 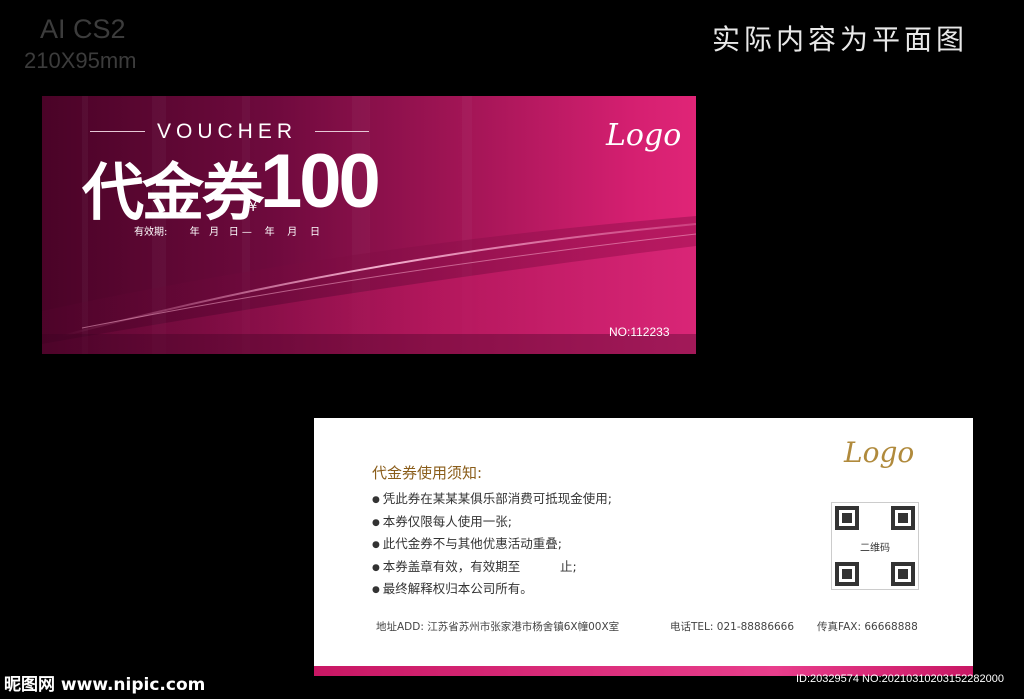 What do you see at coordinates (227, 232) in the screenshot?
I see `validity-period: 有效期: 年 月 日 — 年 月 日` at bounding box center [227, 232].